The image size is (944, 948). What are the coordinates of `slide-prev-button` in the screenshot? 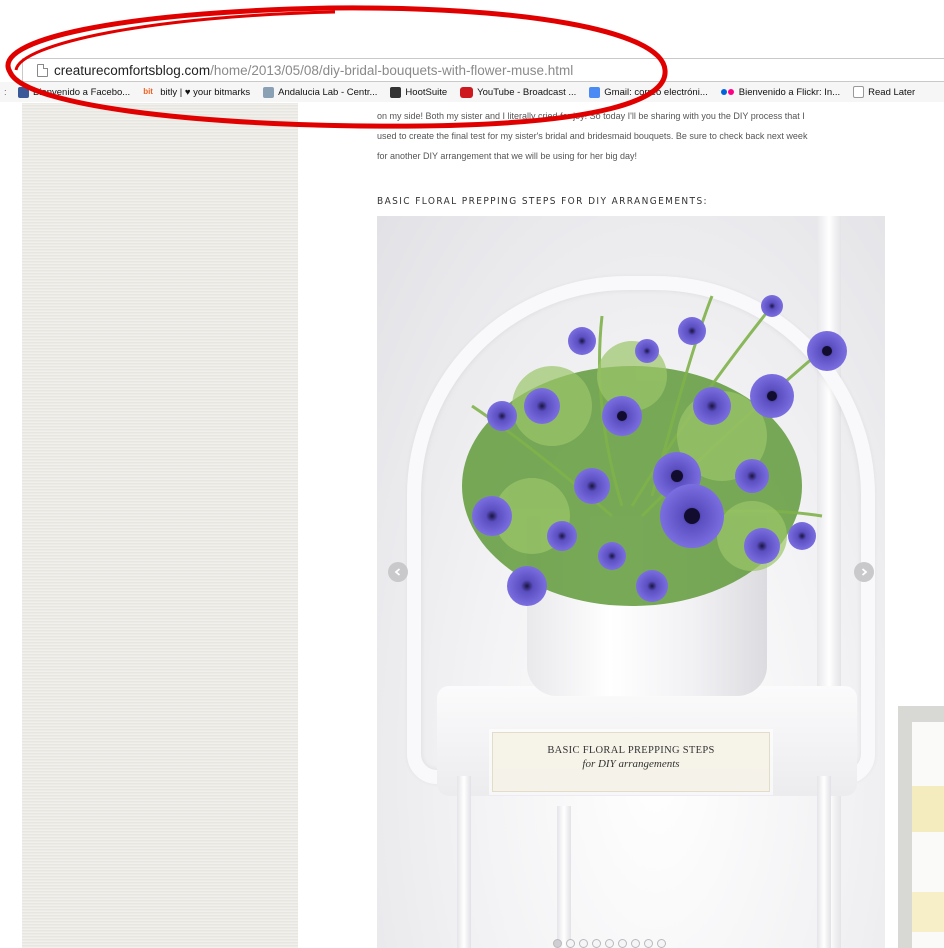 It's located at (398, 572).